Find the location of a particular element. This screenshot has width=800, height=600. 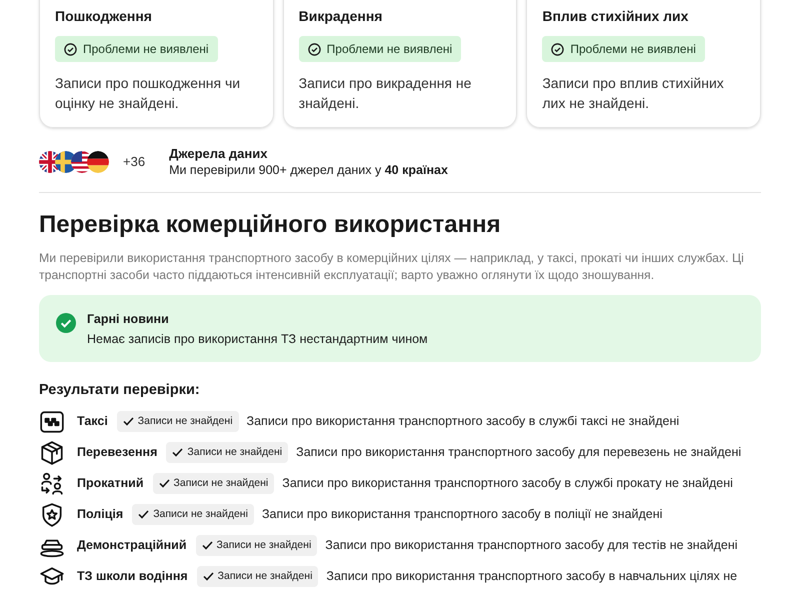

category-label: Поліція is located at coordinates (100, 515).